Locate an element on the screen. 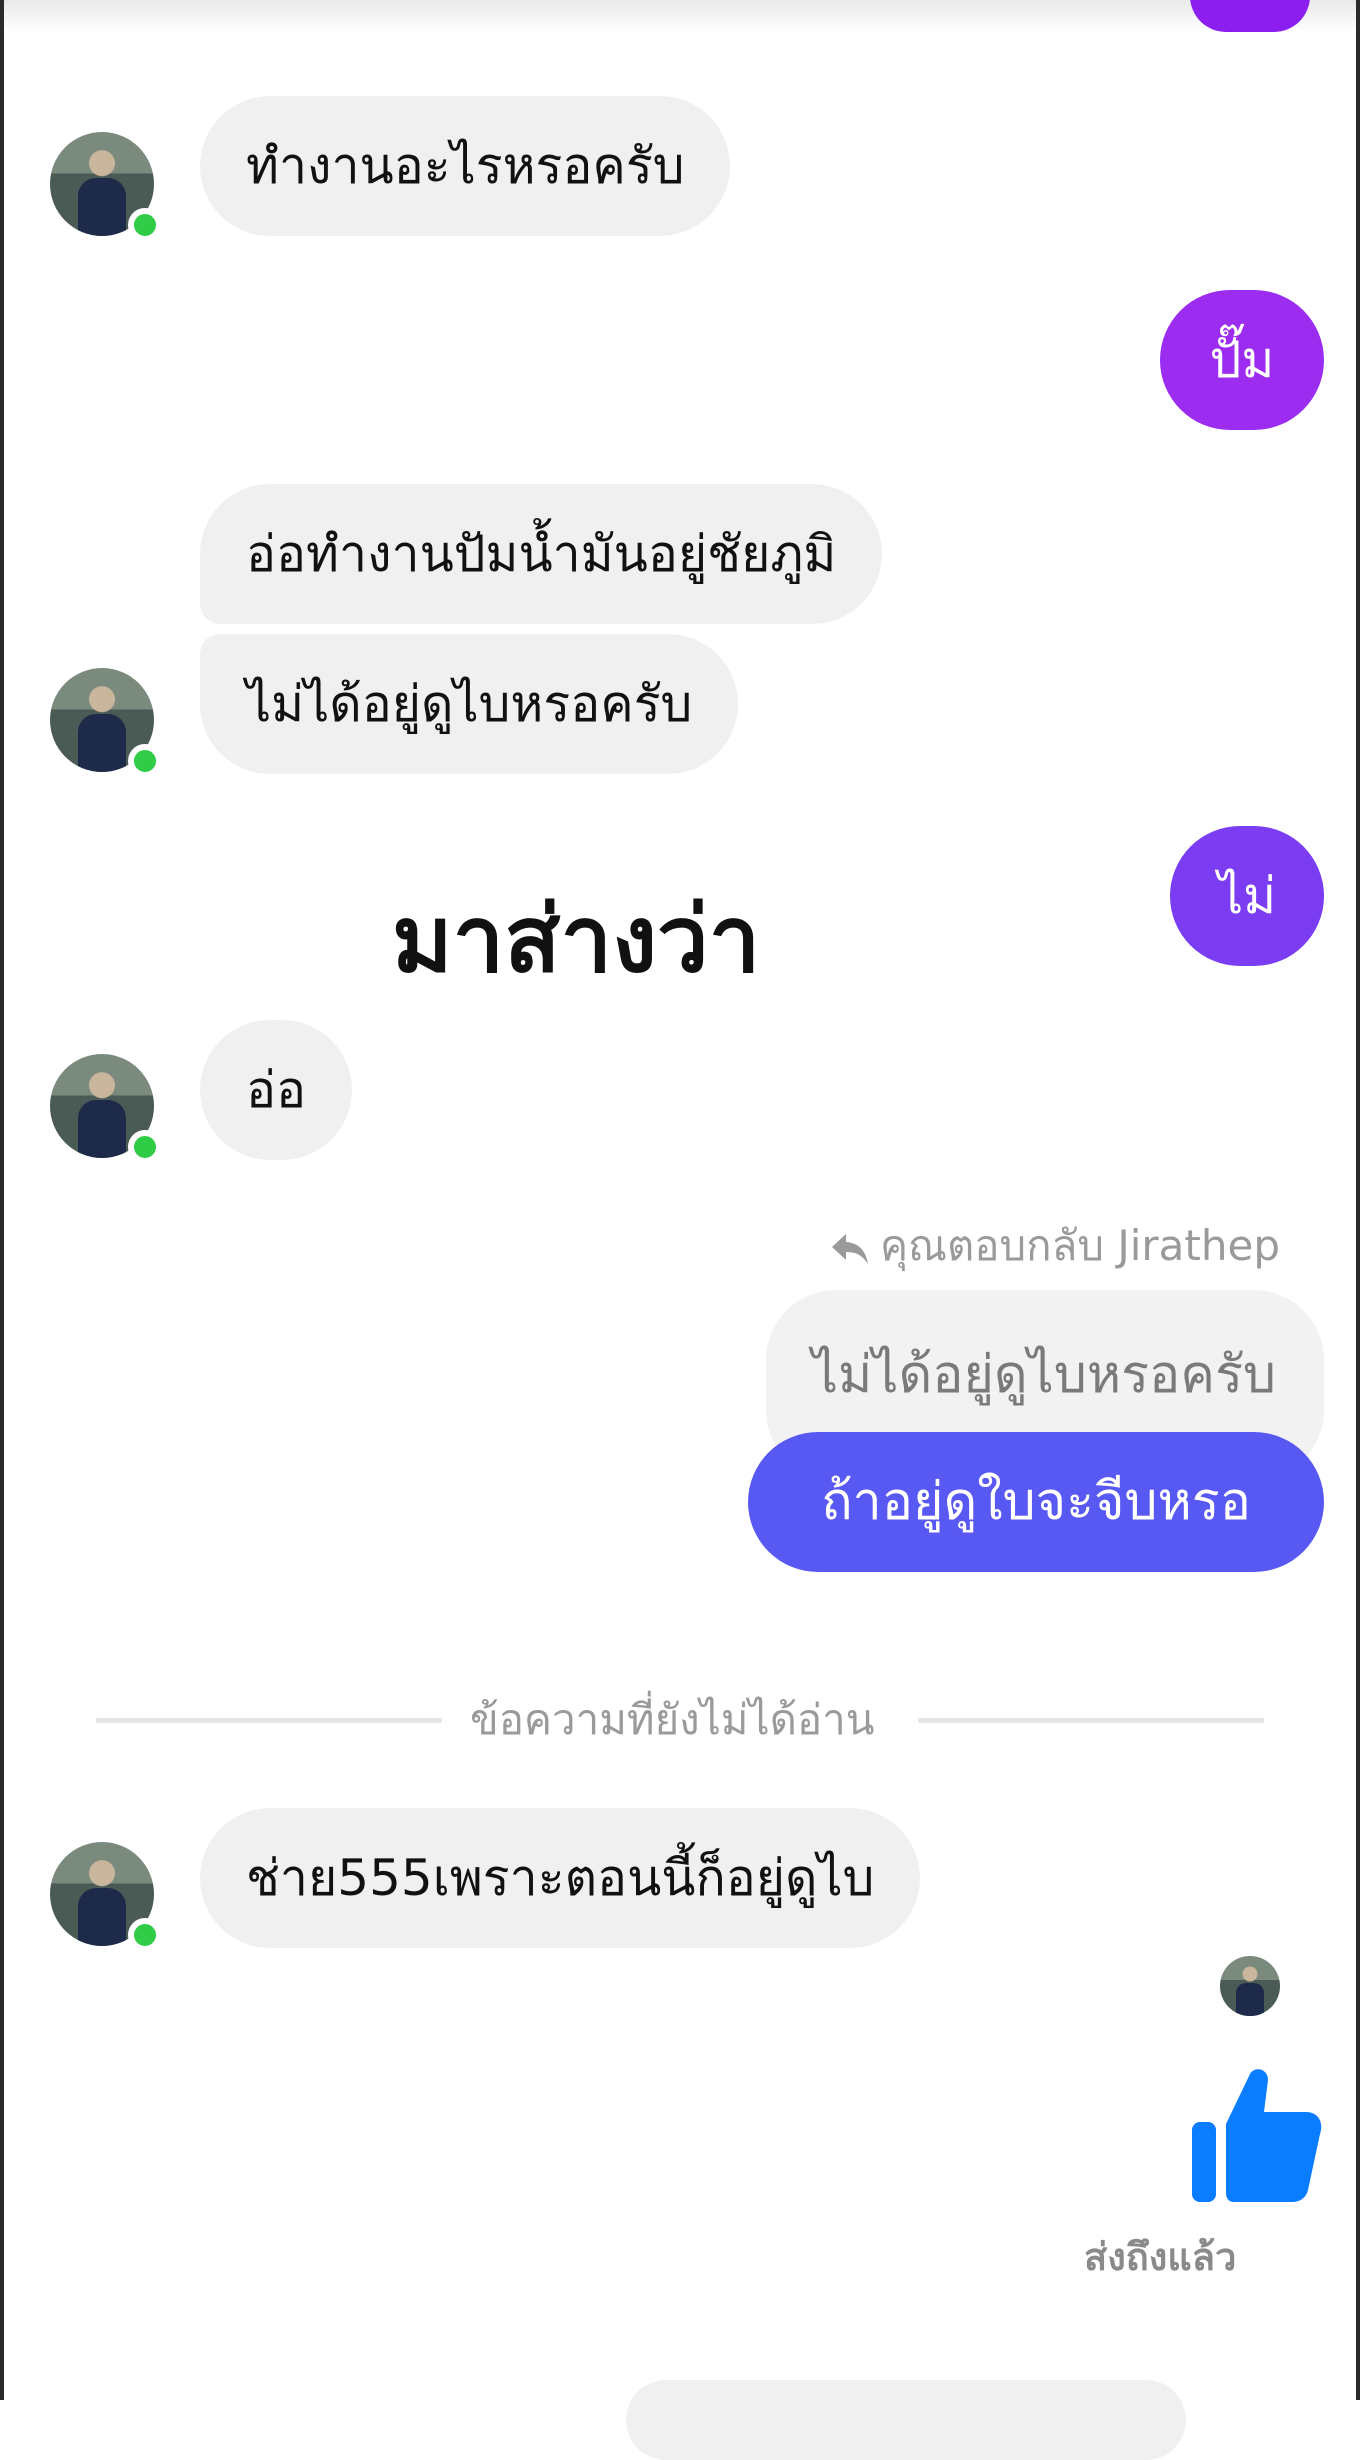  outgoing-message: ถ้าอยู่ดูใบจะจีบหรอ is located at coordinates (1036, 1502).